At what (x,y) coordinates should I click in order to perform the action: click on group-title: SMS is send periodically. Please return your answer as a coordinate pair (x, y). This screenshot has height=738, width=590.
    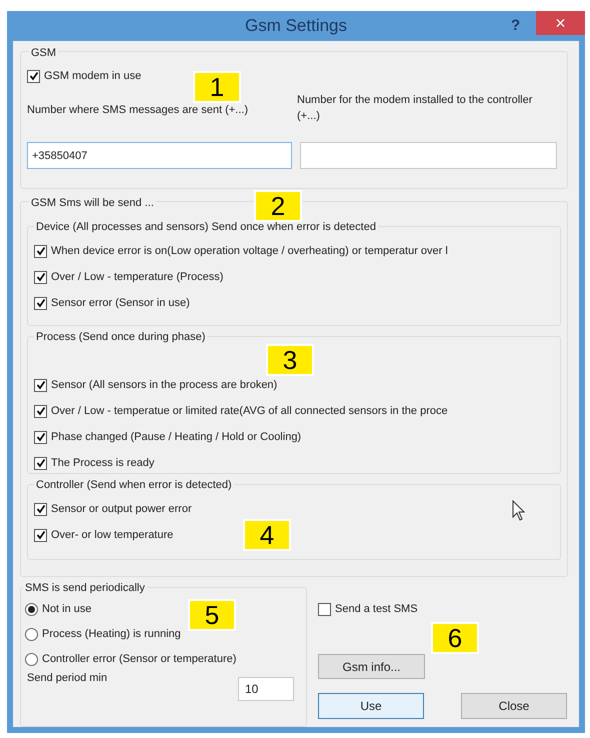
    Looking at the image, I should click on (85, 588).